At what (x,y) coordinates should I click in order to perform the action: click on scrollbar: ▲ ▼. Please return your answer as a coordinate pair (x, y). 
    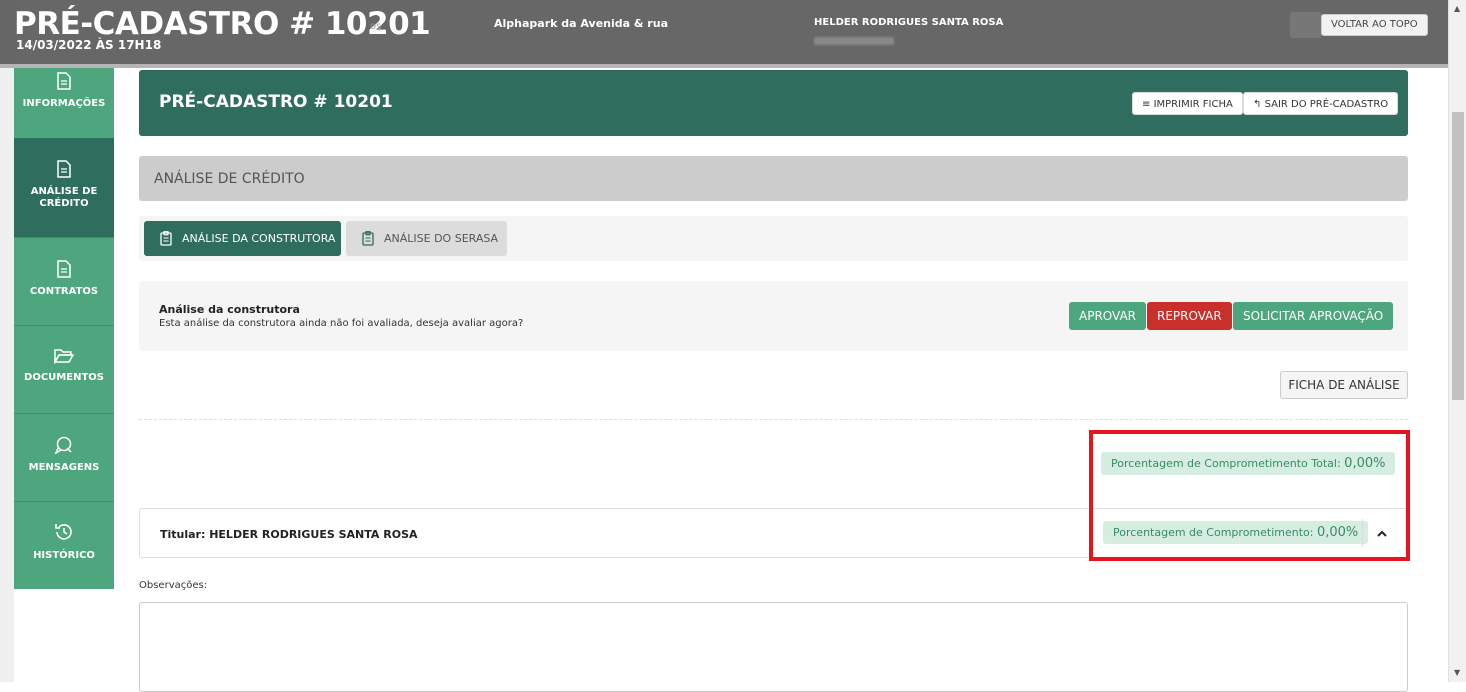
    Looking at the image, I should click on (1457, 341).